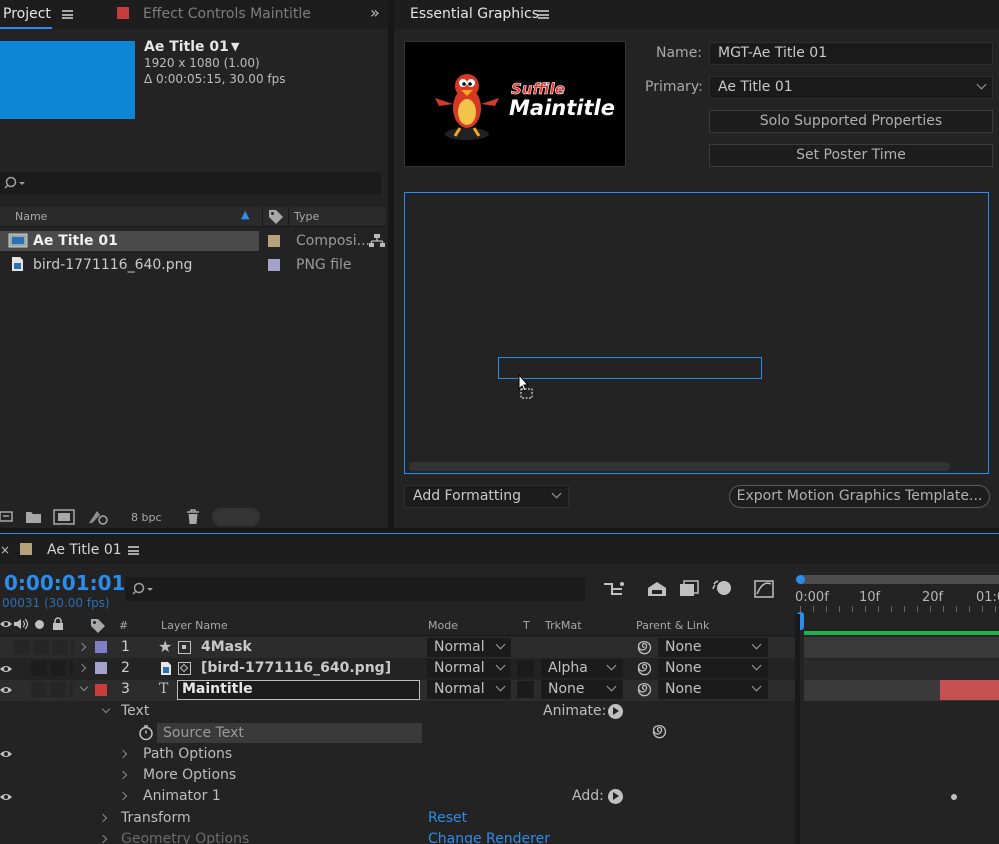  Describe the element at coordinates (851, 155) in the screenshot. I see `set-poster-time-button: Set Poster Time` at that location.